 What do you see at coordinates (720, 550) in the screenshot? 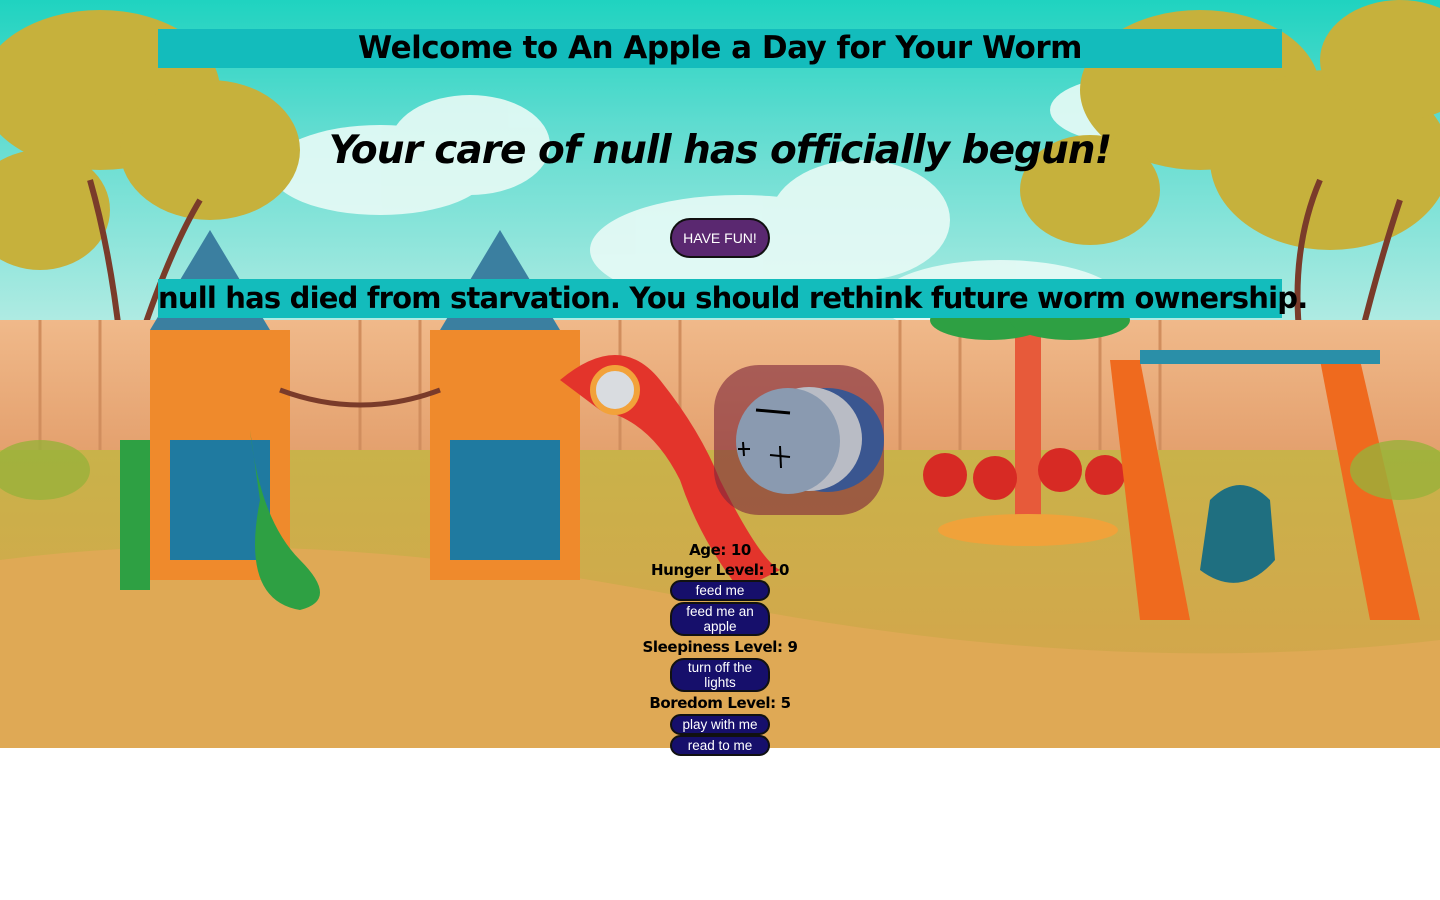
I see `age-stat: Age: 10` at bounding box center [720, 550].